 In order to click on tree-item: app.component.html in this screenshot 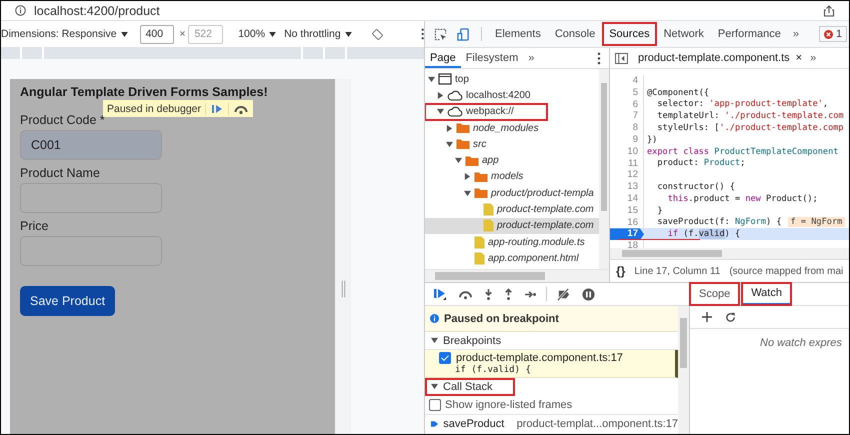, I will do `click(512, 258)`.